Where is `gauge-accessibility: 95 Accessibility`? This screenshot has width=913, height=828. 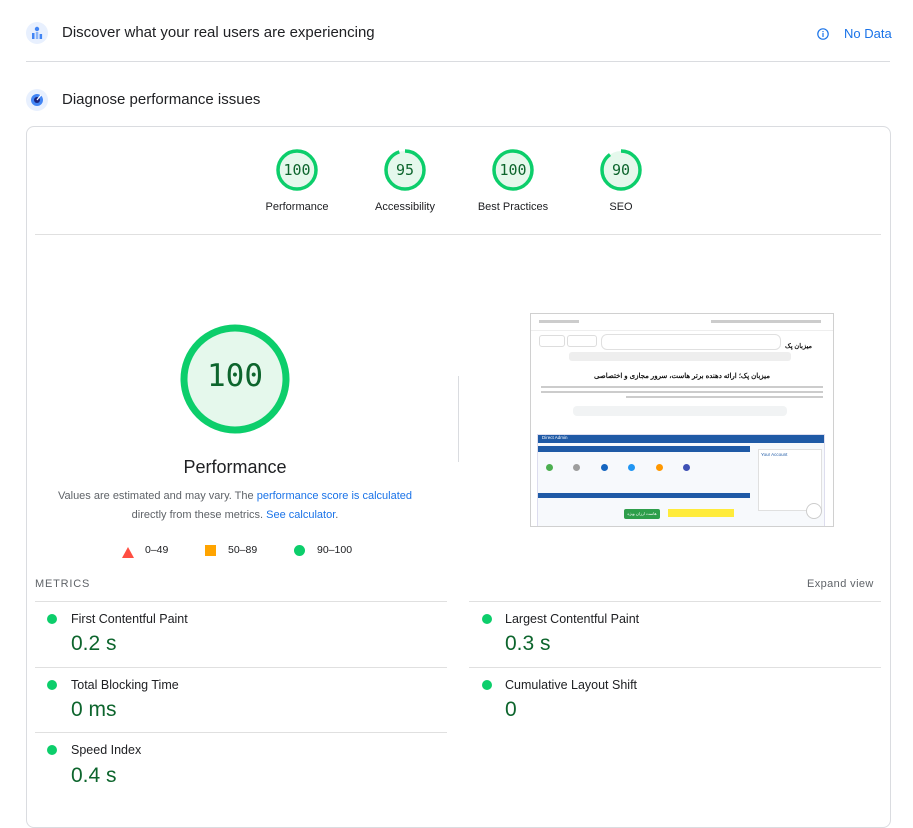 gauge-accessibility: 95 Accessibility is located at coordinates (405, 180).